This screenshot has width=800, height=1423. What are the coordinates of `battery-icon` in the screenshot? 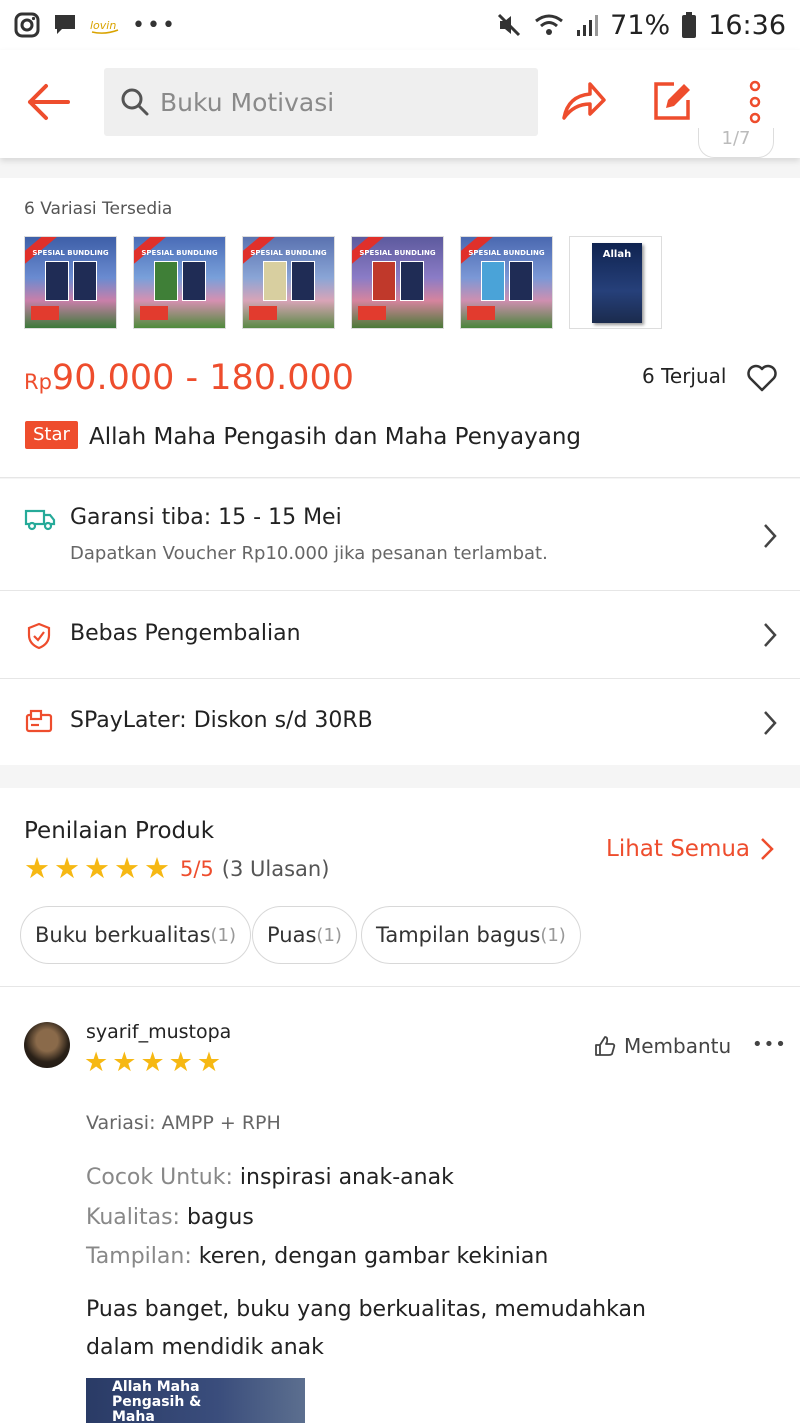 It's located at (689, 25).